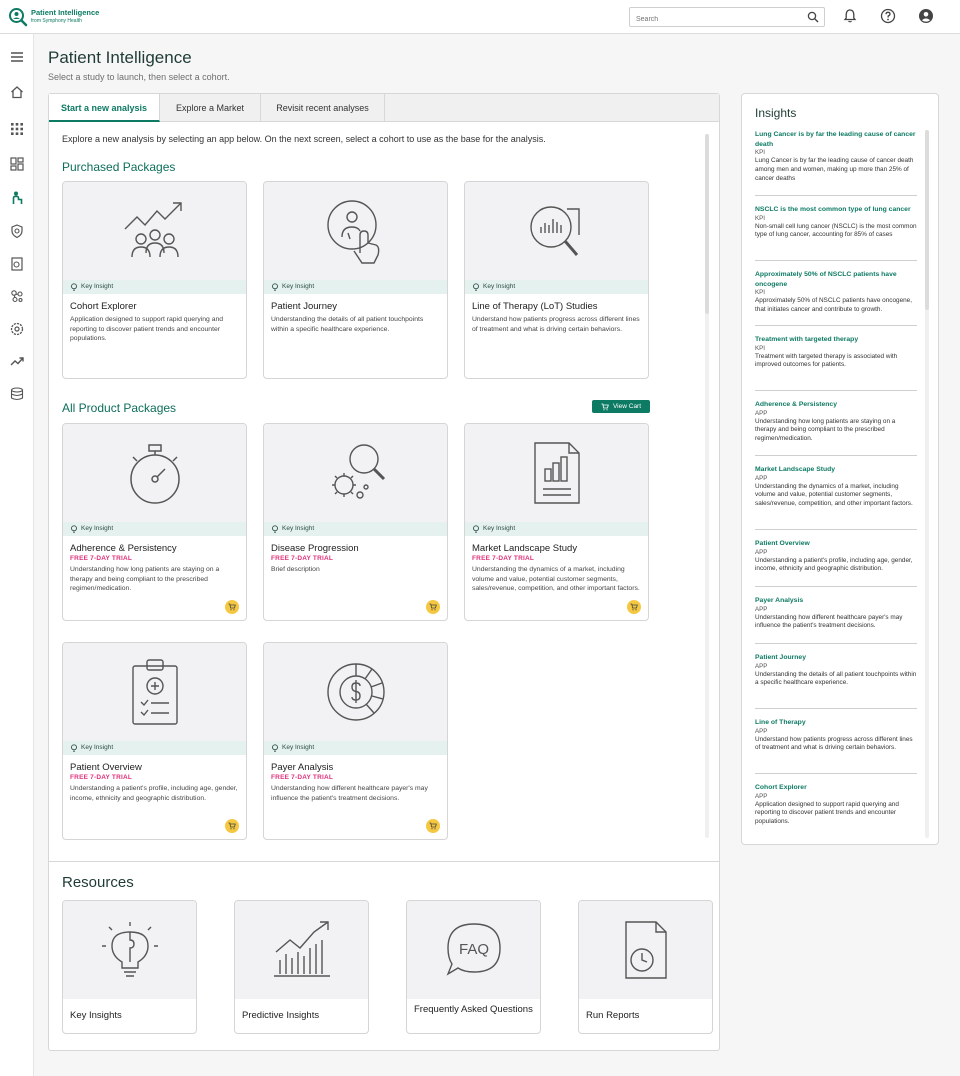 This screenshot has width=960, height=1076. What do you see at coordinates (295, 569) in the screenshot?
I see `card-description: Brief description` at bounding box center [295, 569].